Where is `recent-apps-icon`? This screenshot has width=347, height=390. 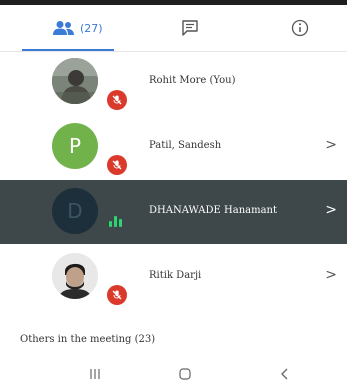 recent-apps-icon is located at coordinates (95, 374).